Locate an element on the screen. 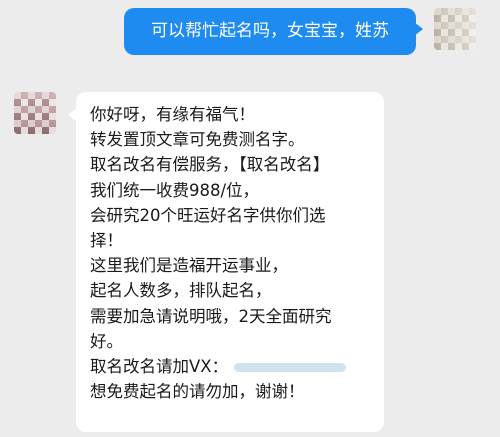  message-line: 这里我们是造福开运事业， is located at coordinates (189, 266).